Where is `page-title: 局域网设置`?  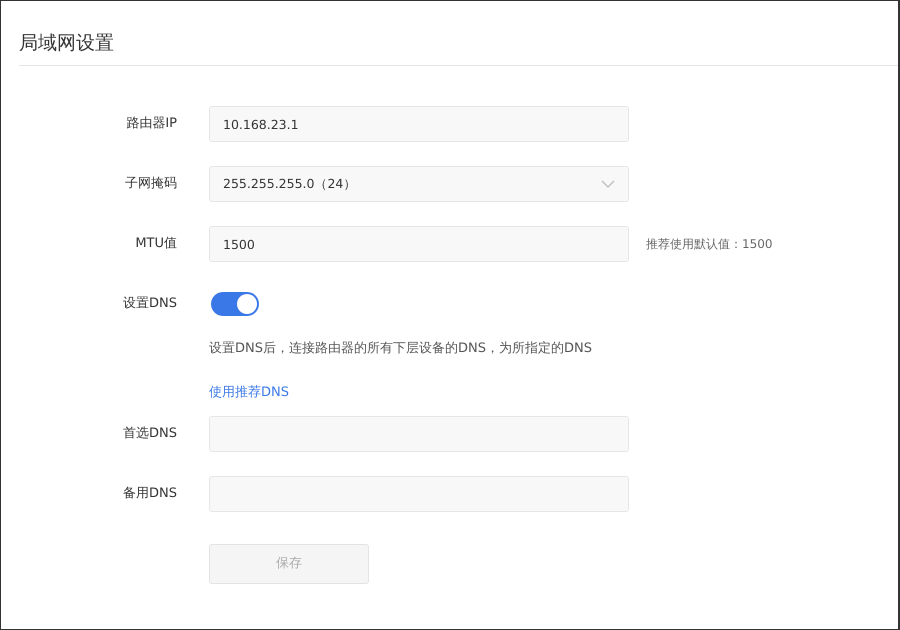 page-title: 局域网设置 is located at coordinates (67, 43).